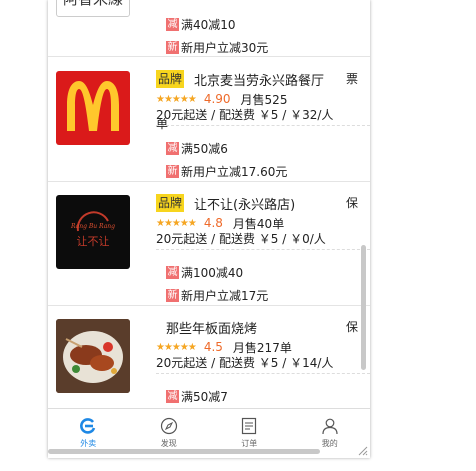 Image resolution: width=476 pixels, height=471 pixels. Describe the element at coordinates (362, 450) in the screenshot. I see `resize-grip-icon` at that location.